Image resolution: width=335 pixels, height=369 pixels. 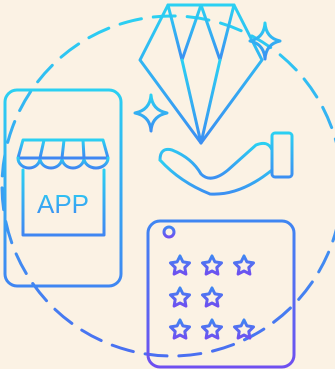 I want to click on hand-icon, so click(x=233, y=163).